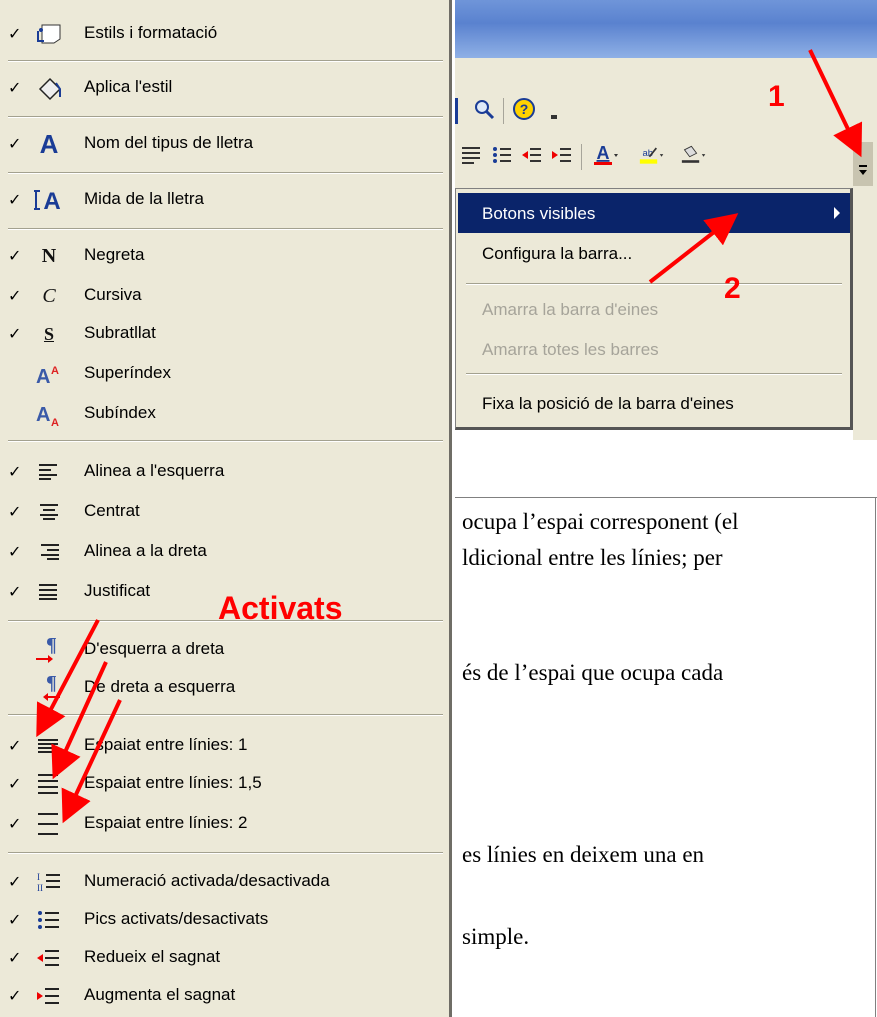 This screenshot has width=877, height=1017. I want to click on annotation-arrow-activats-a, so click(68, 678).